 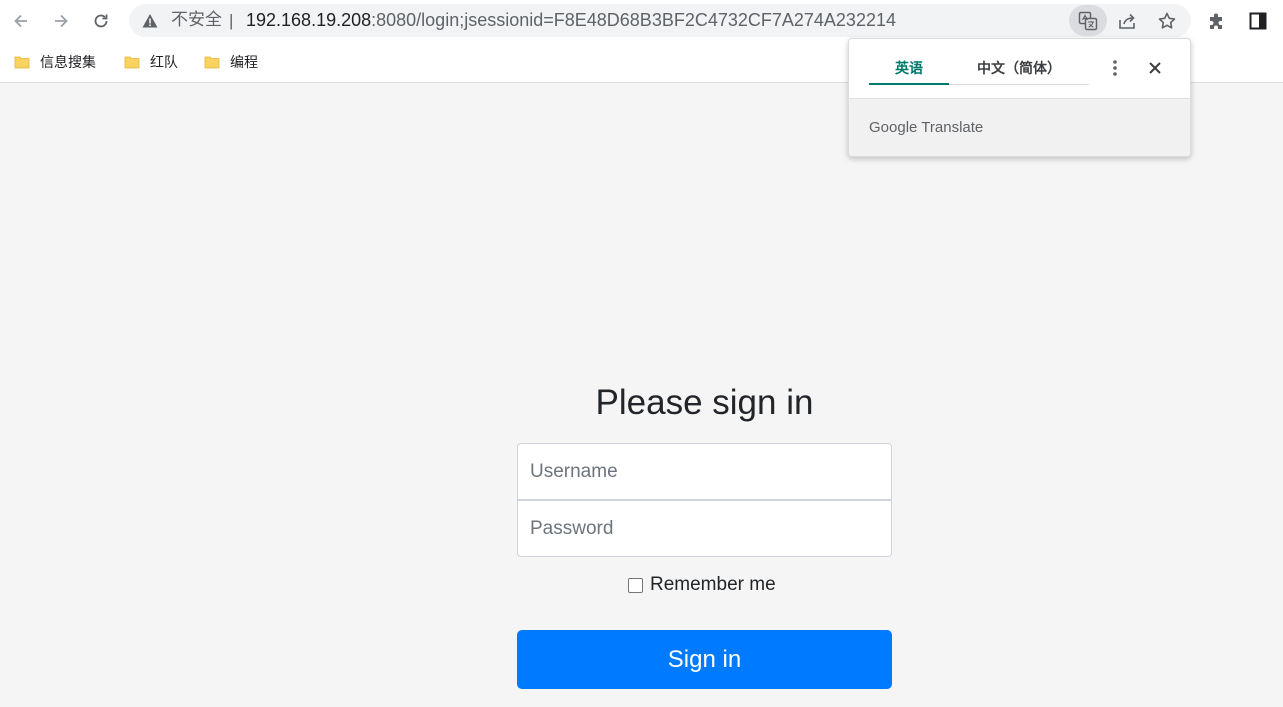 I want to click on share-icon, so click(x=1127, y=21).